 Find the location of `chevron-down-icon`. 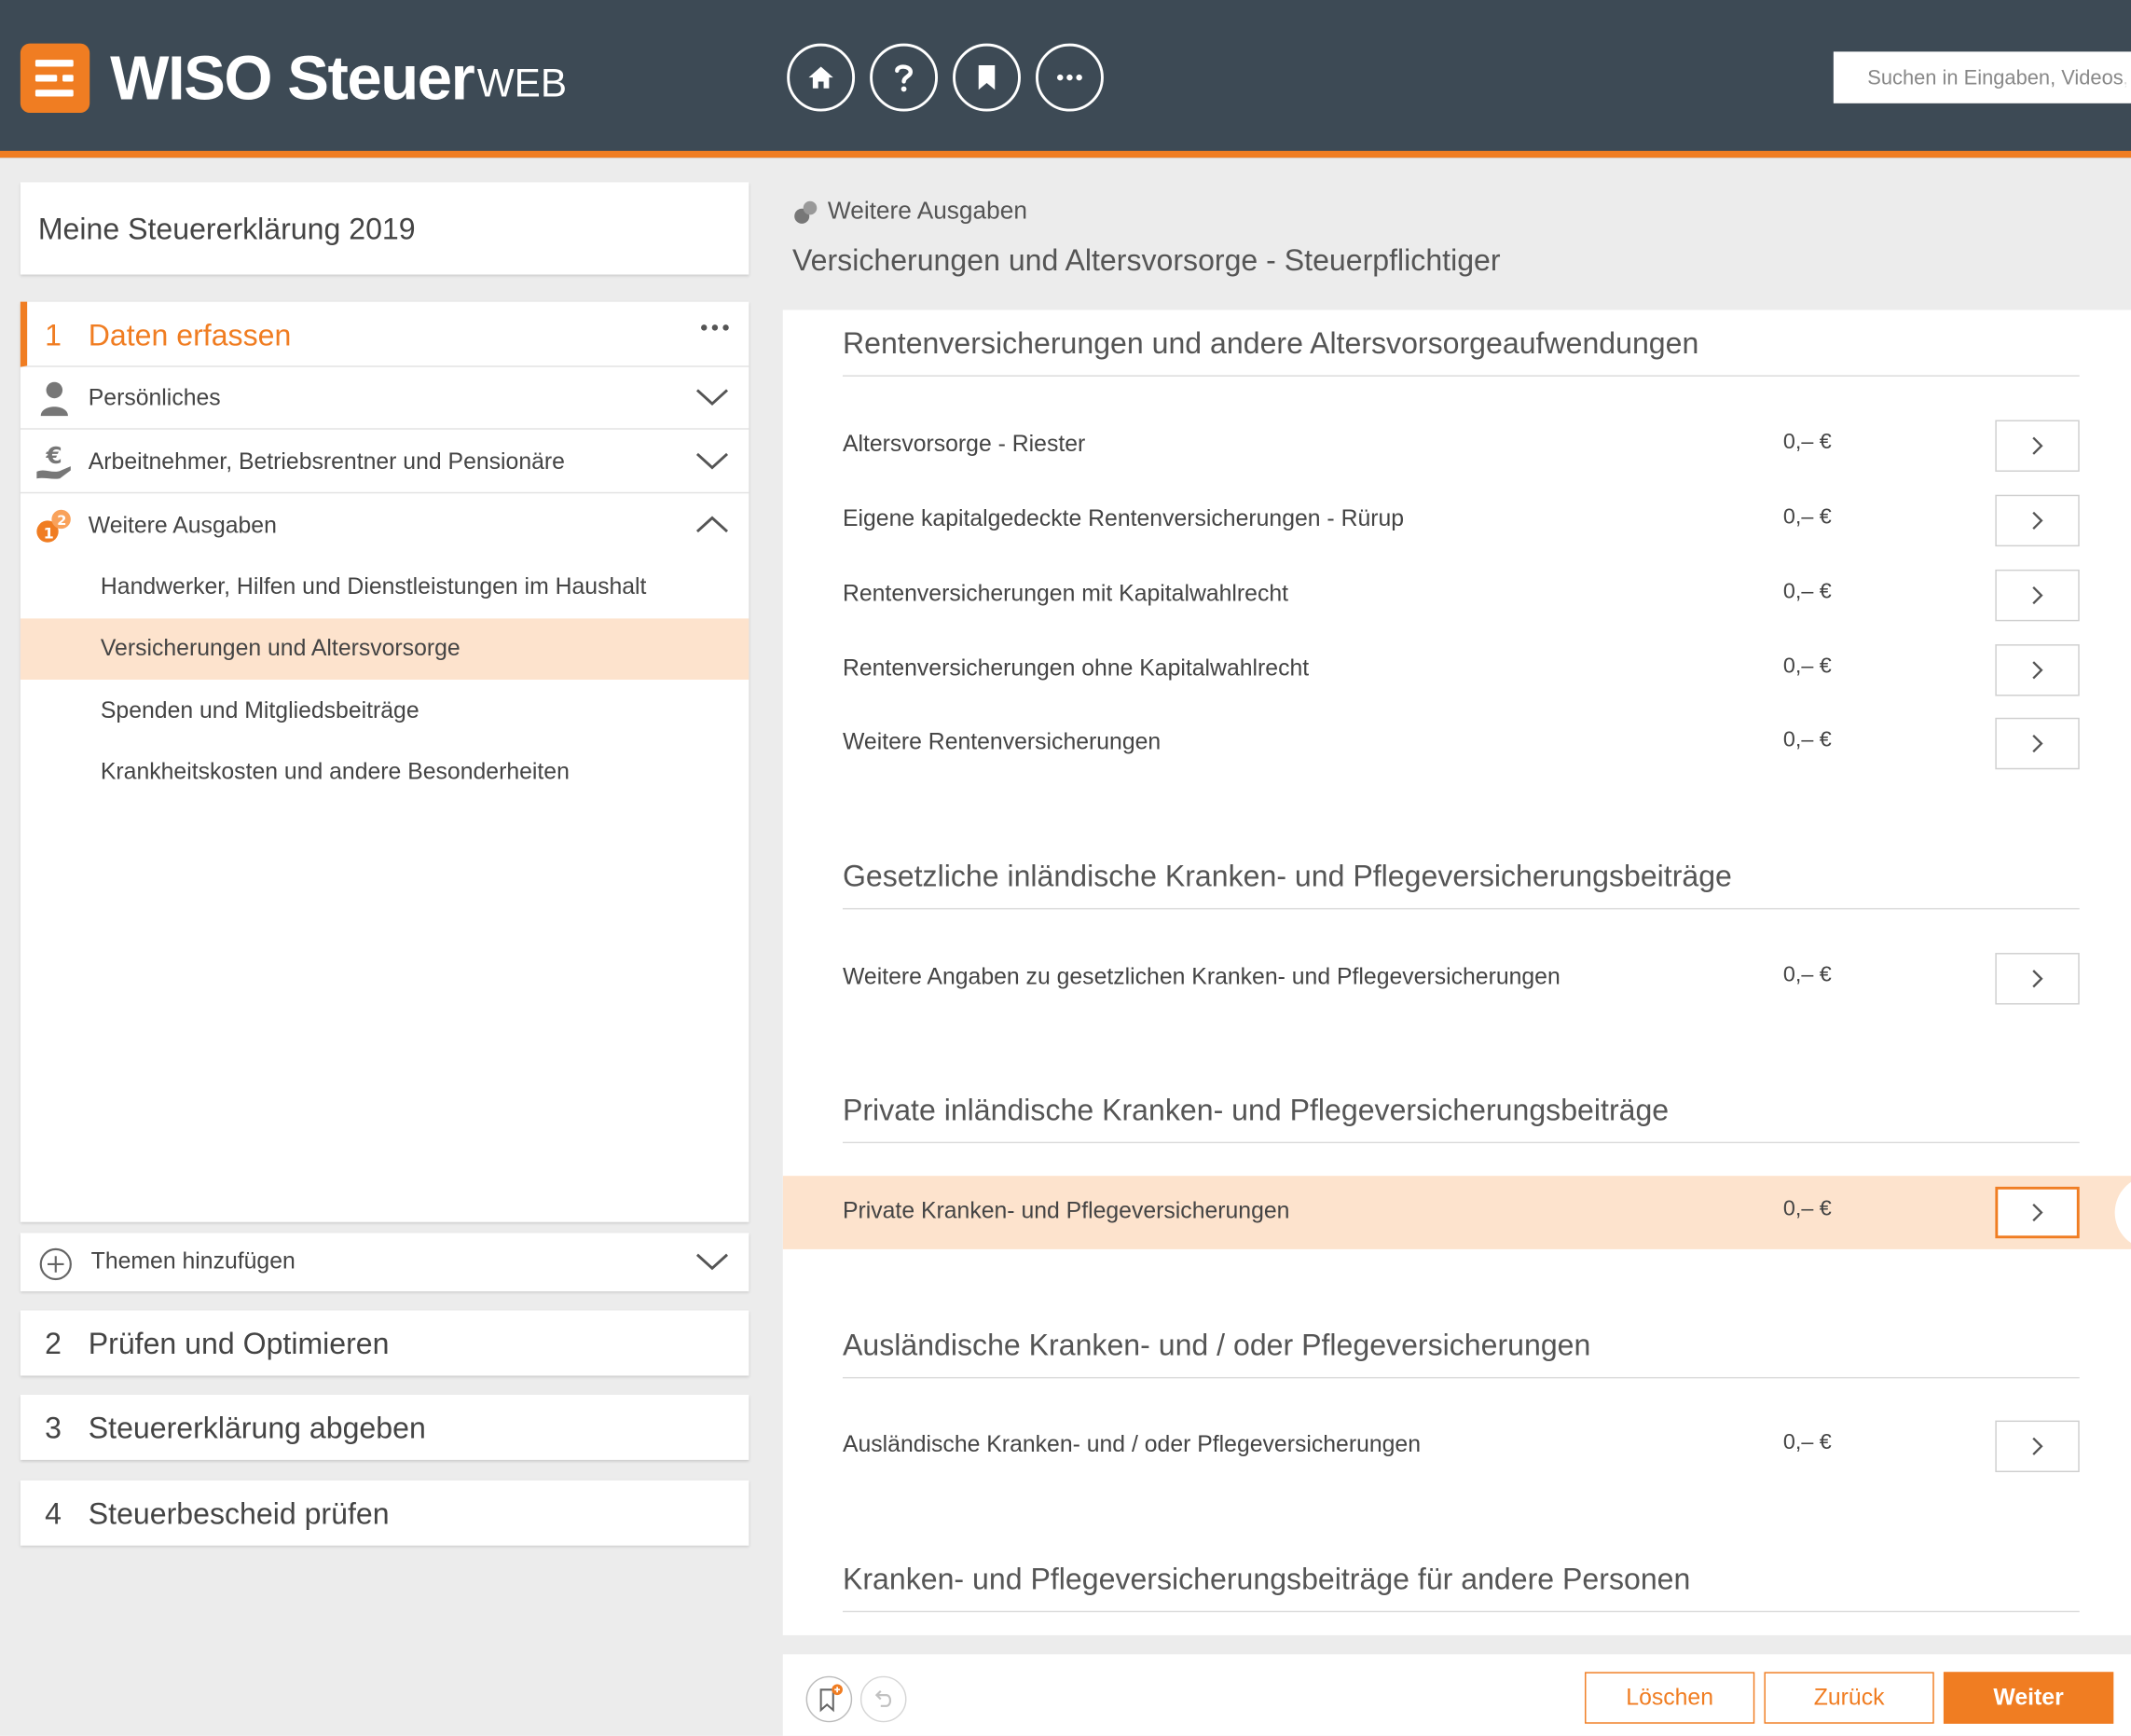

chevron-down-icon is located at coordinates (712, 1262).